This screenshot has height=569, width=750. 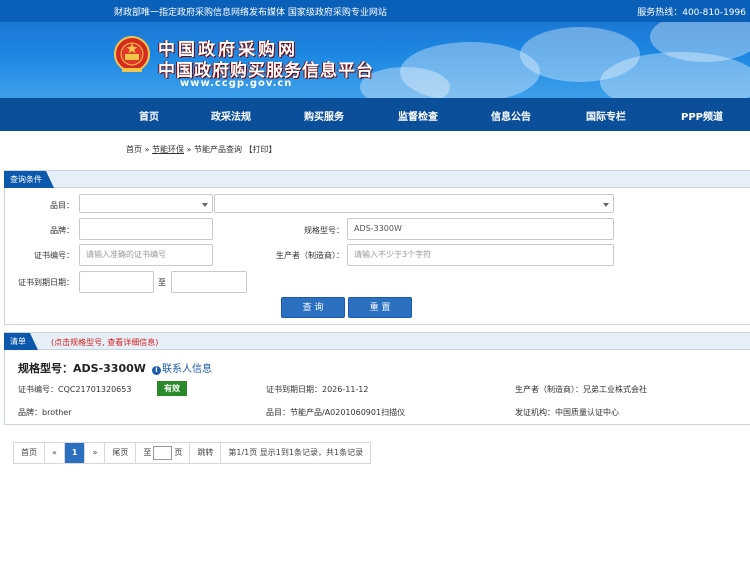 What do you see at coordinates (149, 115) in the screenshot?
I see `nav-item-home: 首页` at bounding box center [149, 115].